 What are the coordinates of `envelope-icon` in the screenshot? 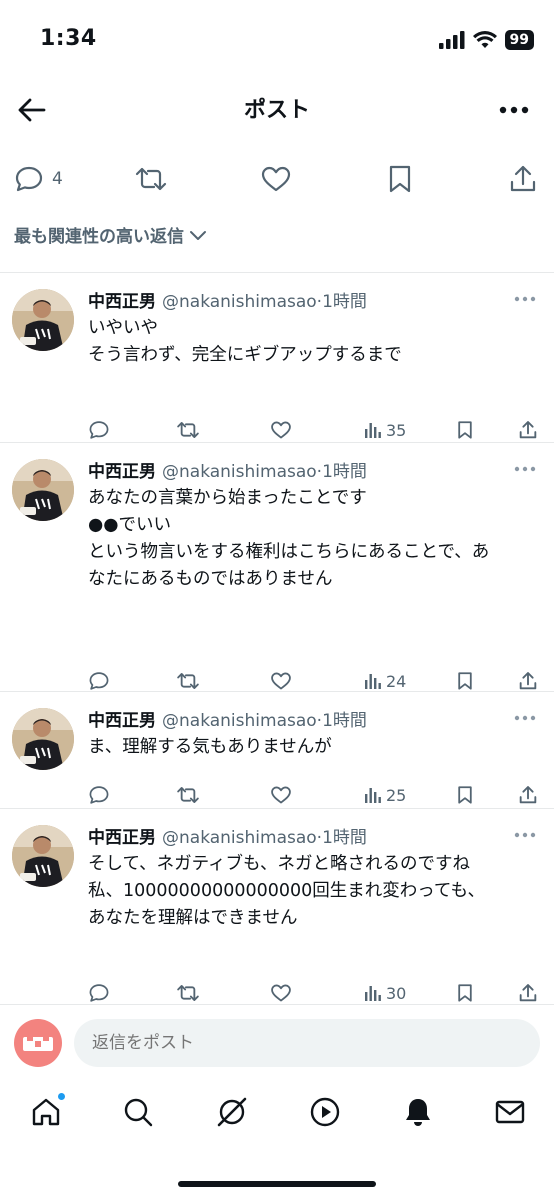 It's located at (510, 1112).